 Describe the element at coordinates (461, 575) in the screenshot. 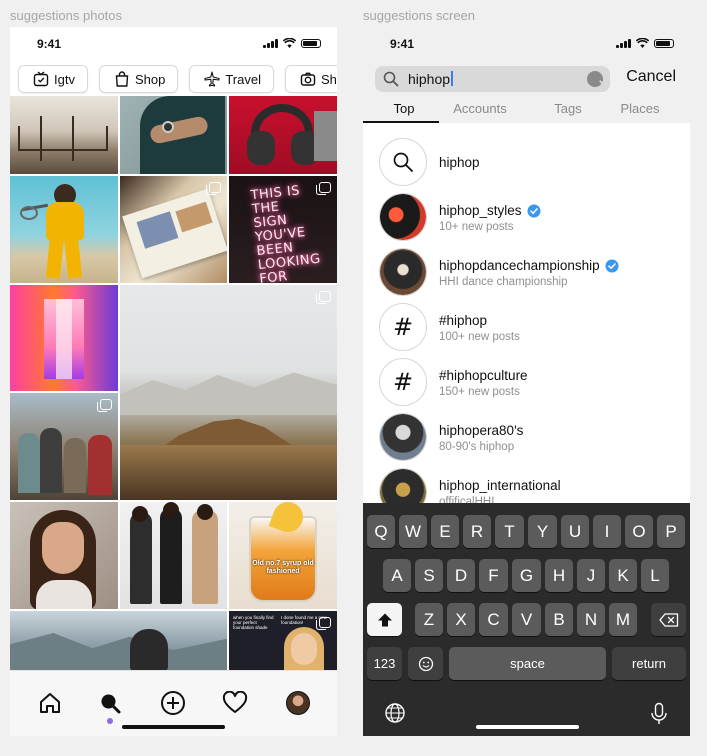

I see `key-d: D` at that location.